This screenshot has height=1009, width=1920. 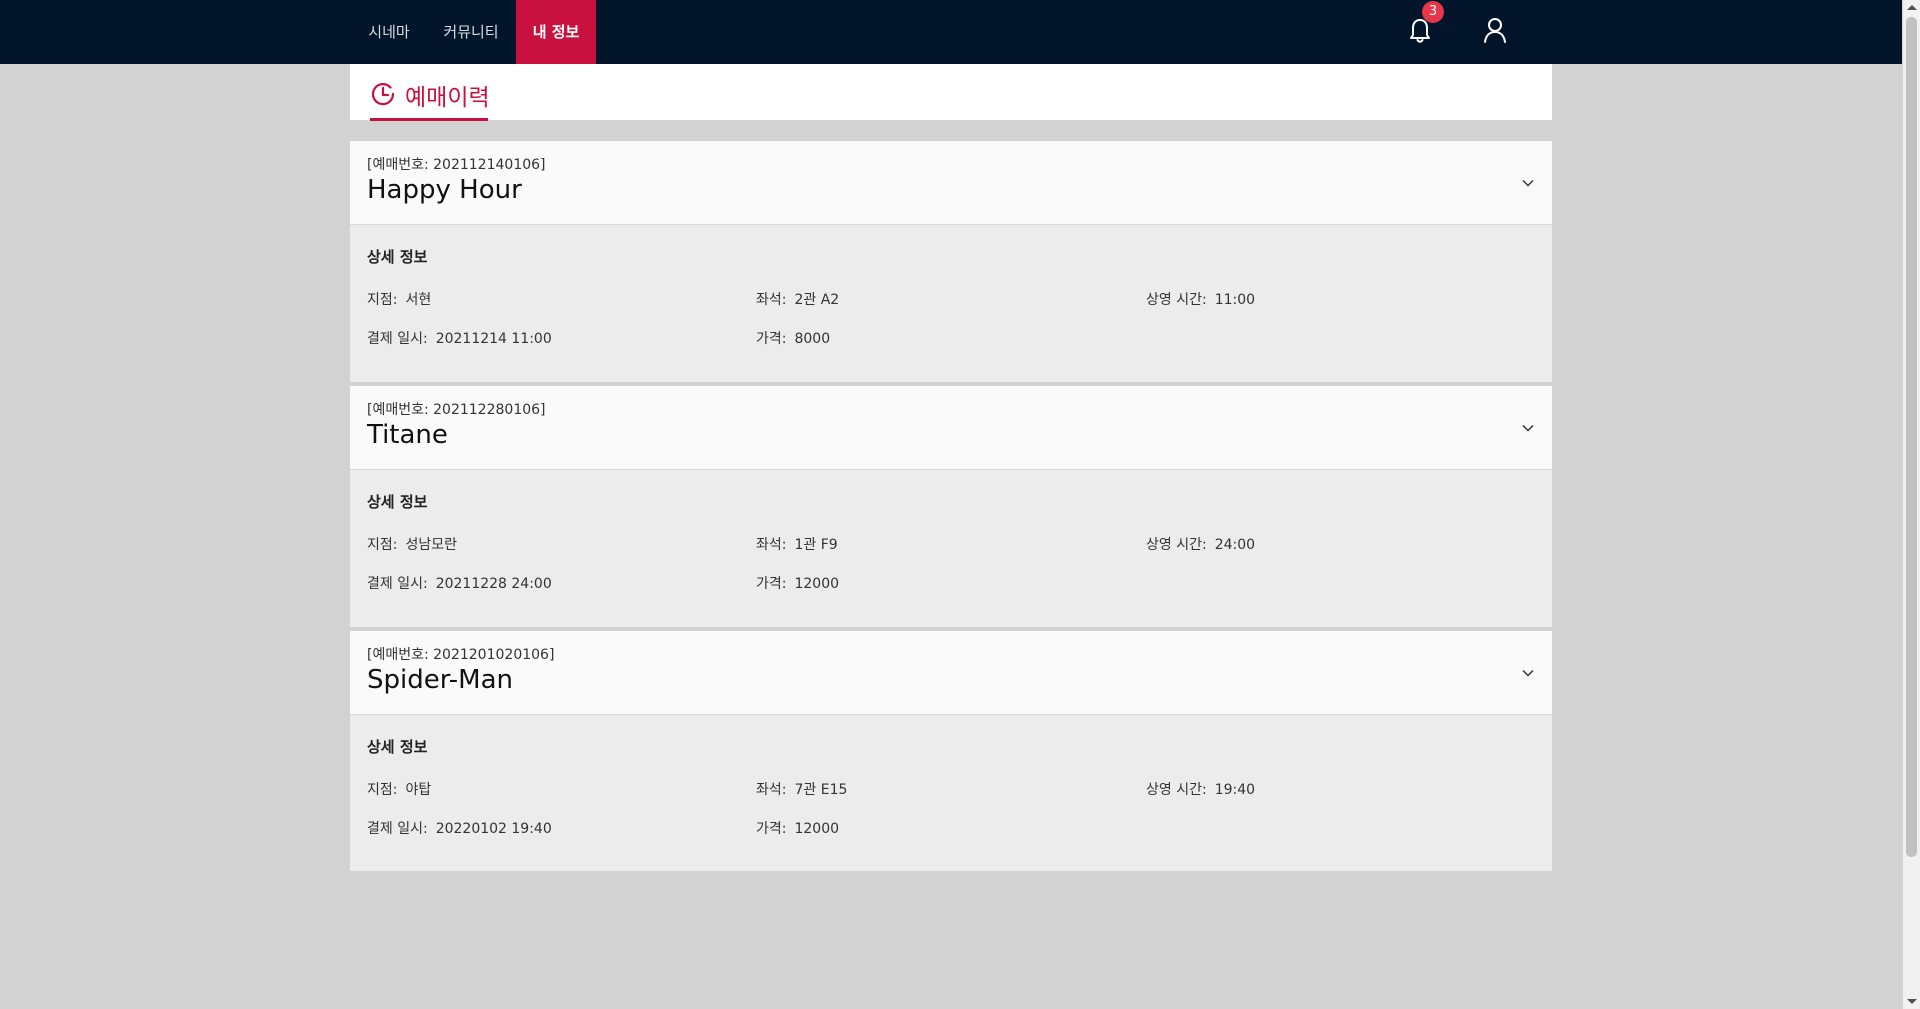 What do you see at coordinates (461, 655) in the screenshot?
I see `booking-number: [예매번호: 2021201020106]` at bounding box center [461, 655].